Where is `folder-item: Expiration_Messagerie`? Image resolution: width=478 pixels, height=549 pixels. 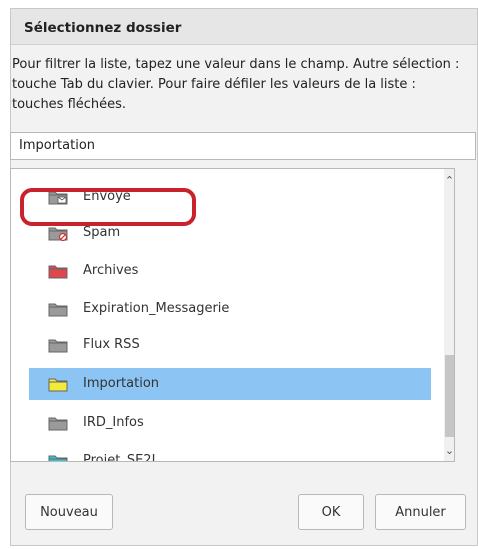 folder-item: Expiration_Messagerie is located at coordinates (221, 309).